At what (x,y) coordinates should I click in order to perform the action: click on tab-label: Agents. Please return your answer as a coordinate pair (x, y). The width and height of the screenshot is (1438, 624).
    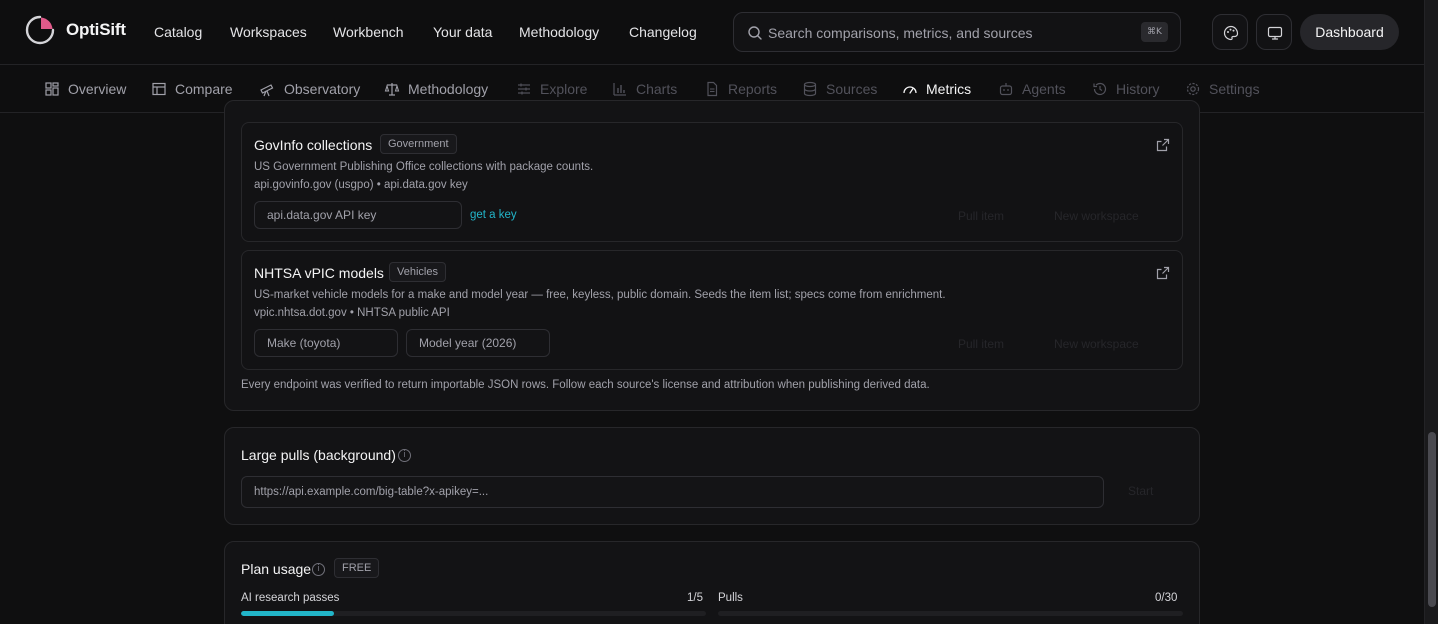
    Looking at the image, I should click on (1044, 89).